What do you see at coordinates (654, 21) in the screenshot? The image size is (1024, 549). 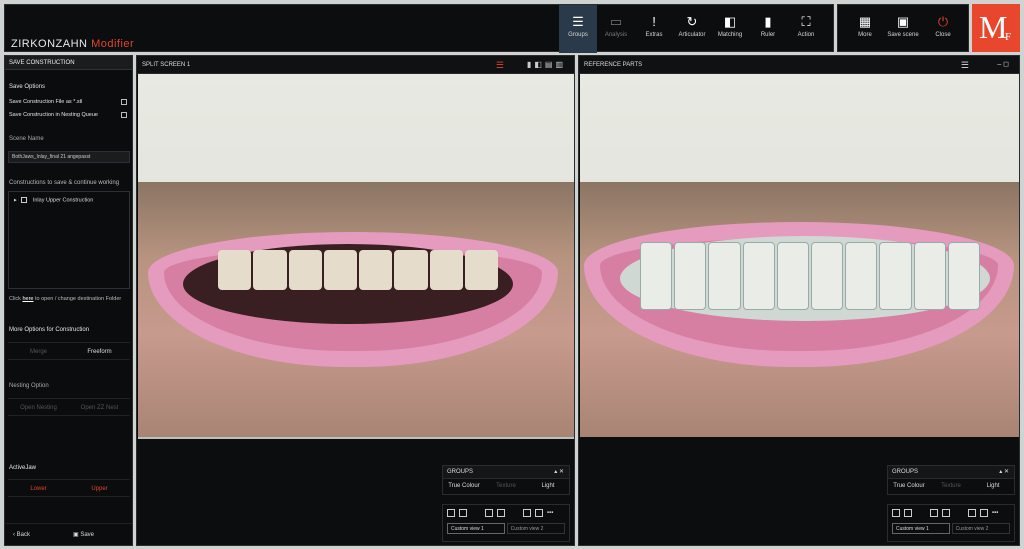 I see `exclamation-icon: !` at bounding box center [654, 21].